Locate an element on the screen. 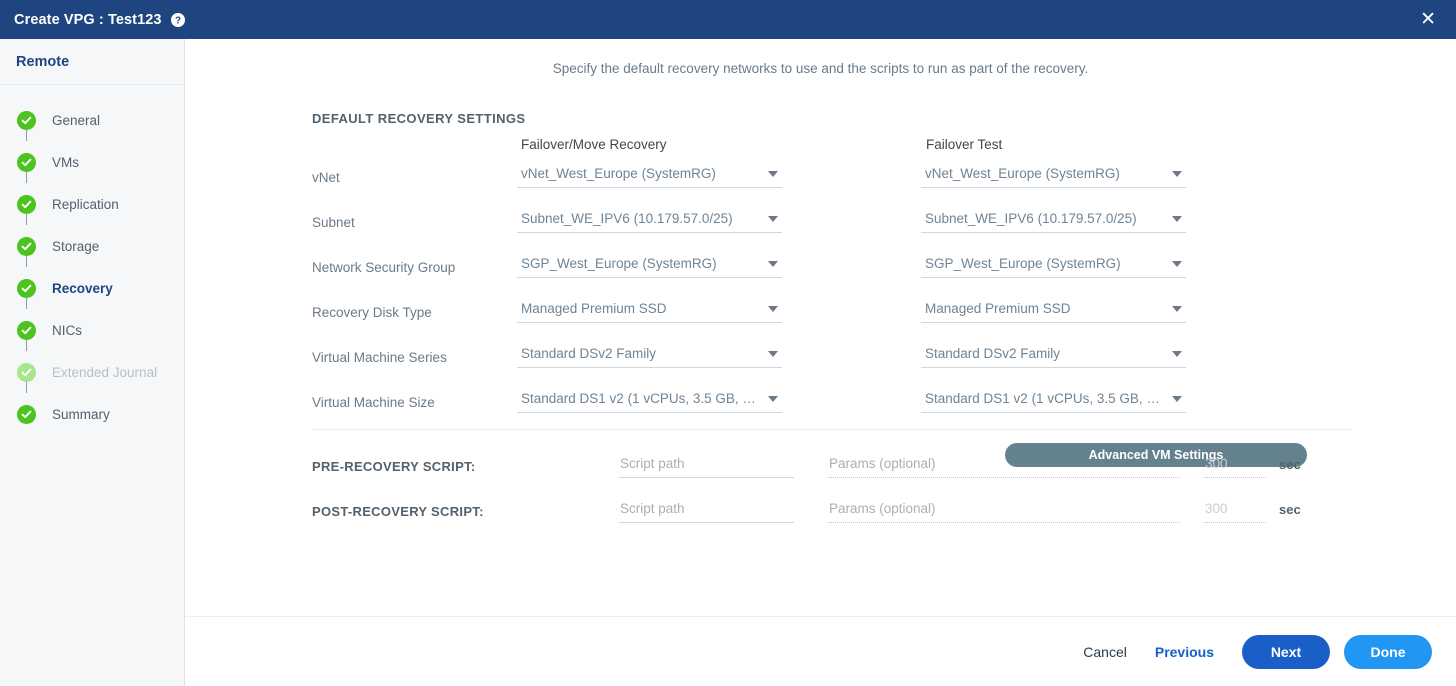 This screenshot has height=686, width=1456. help-circle-icon: ? is located at coordinates (177, 19).